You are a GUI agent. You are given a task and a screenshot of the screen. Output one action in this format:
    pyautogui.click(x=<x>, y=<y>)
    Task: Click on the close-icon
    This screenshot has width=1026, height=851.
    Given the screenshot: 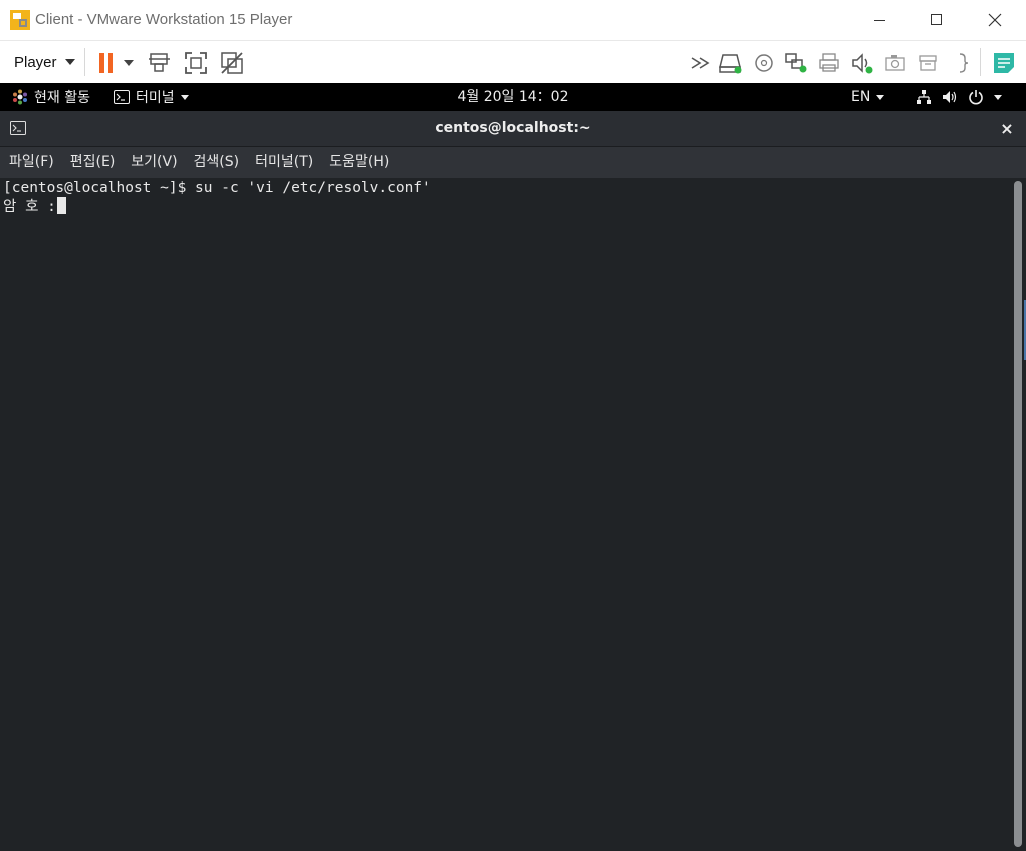 What is the action you would take?
    pyautogui.click(x=995, y=20)
    